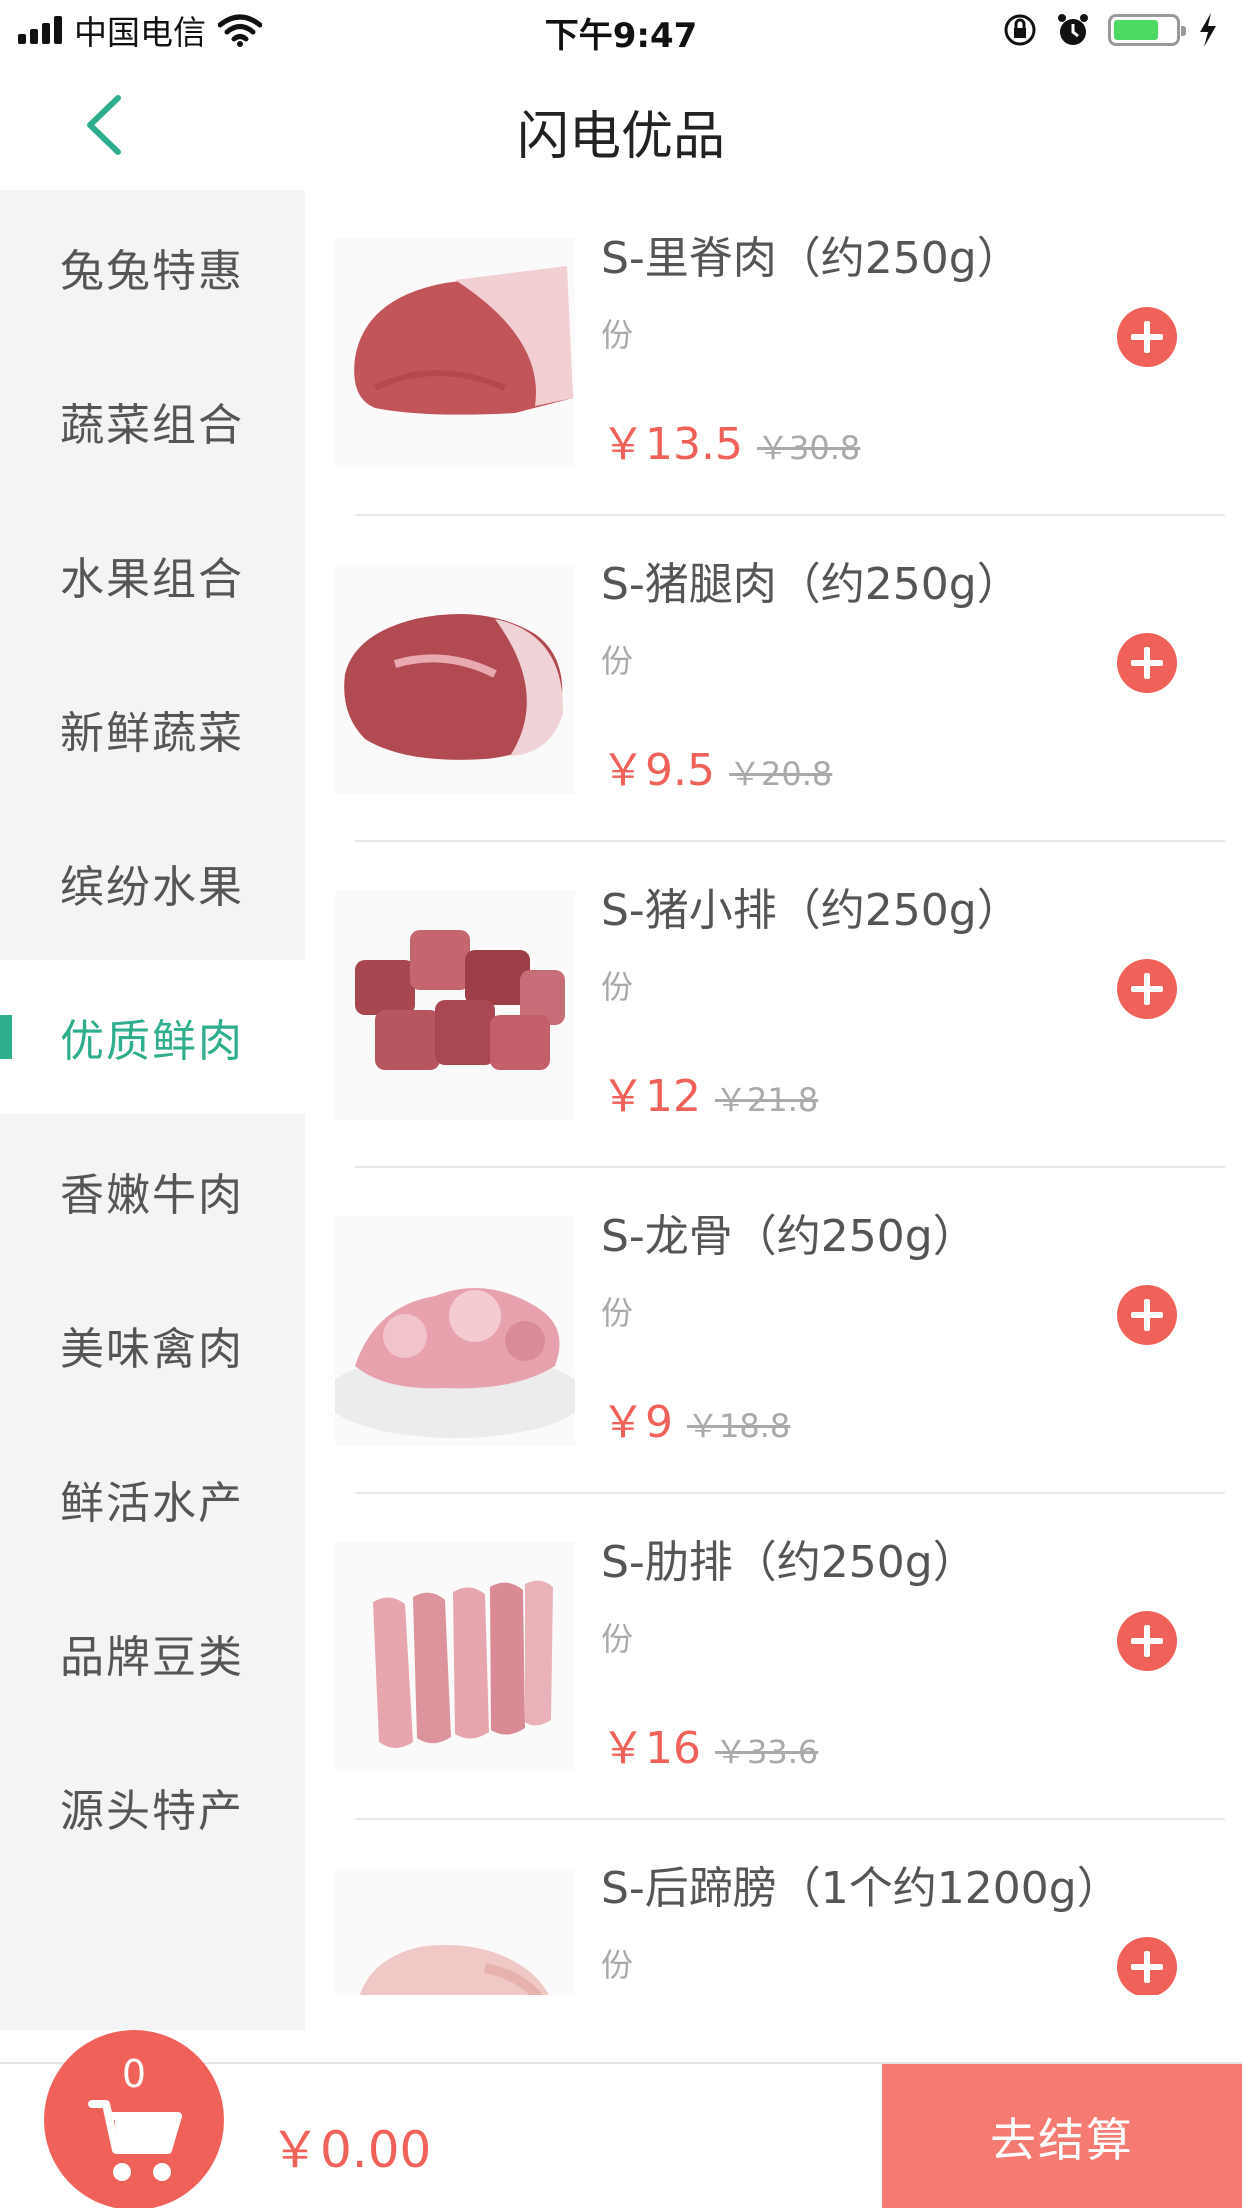  What do you see at coordinates (152, 1657) in the screenshot?
I see `sidebar-item-label: 品牌豆类` at bounding box center [152, 1657].